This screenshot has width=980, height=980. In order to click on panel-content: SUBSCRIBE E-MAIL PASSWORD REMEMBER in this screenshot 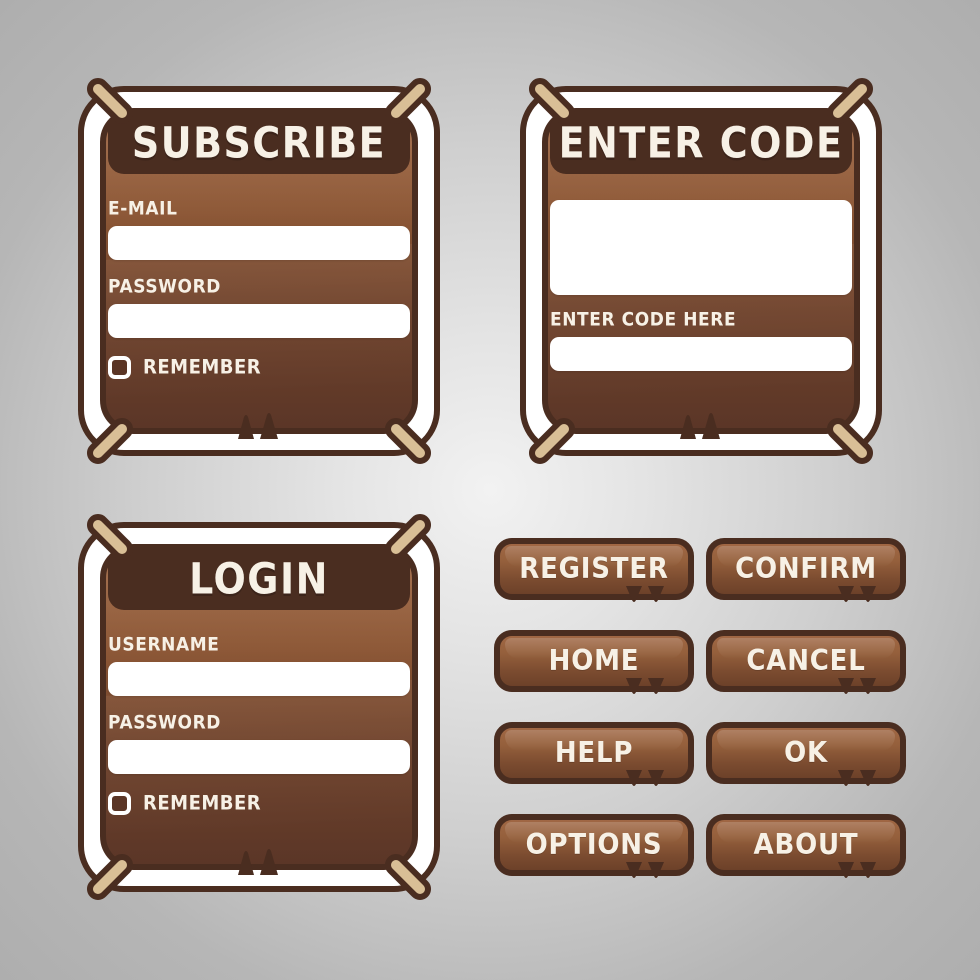, I will do `click(259, 271)`.